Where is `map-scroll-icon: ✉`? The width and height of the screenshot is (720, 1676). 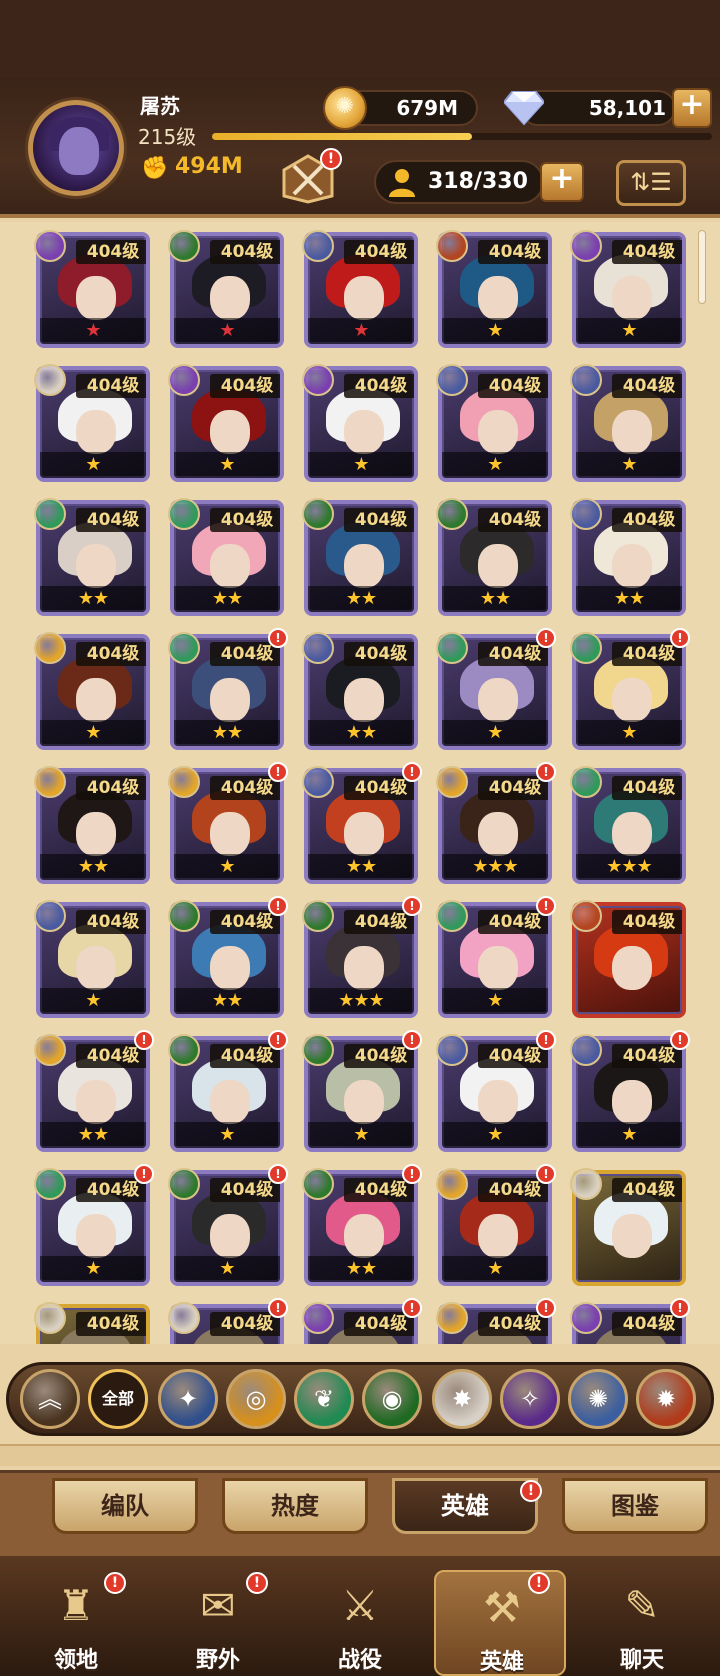
map-scroll-icon: ✉ is located at coordinates (218, 1605).